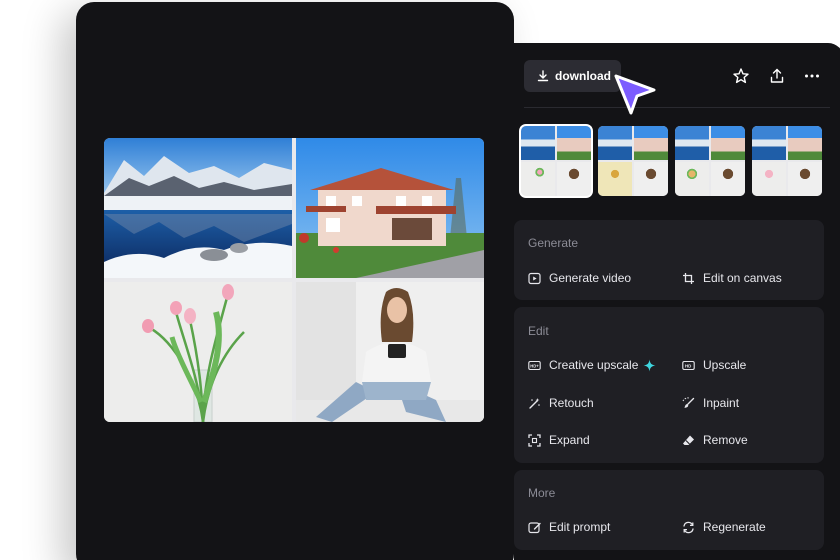 This screenshot has height=560, width=840. What do you see at coordinates (592, 365) in the screenshot?
I see `creative-upscale-button: HD+ Creative upscale` at bounding box center [592, 365].